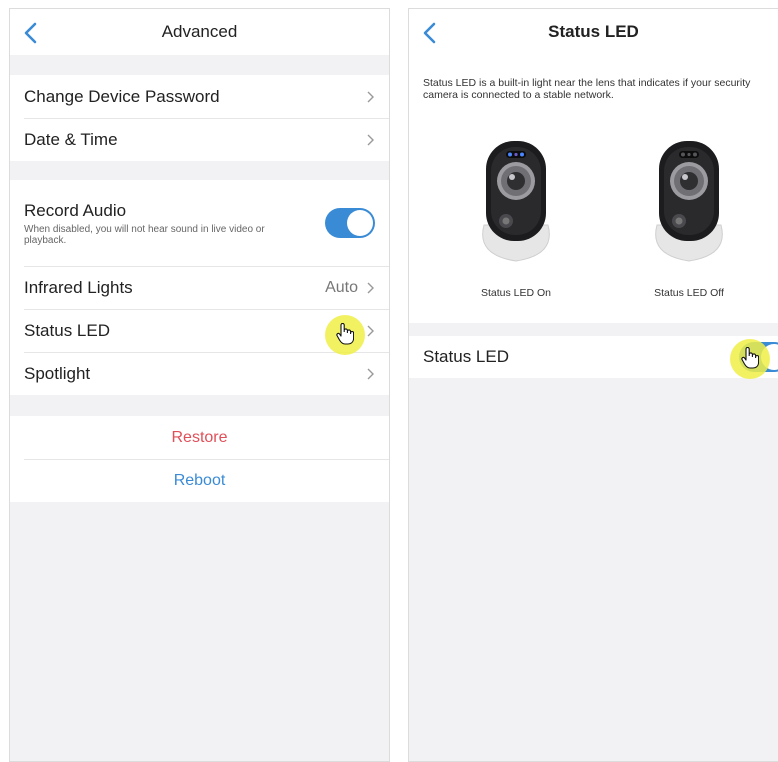  What do you see at coordinates (199, 373) in the screenshot?
I see `spotlight-row: Spotlight` at bounding box center [199, 373].